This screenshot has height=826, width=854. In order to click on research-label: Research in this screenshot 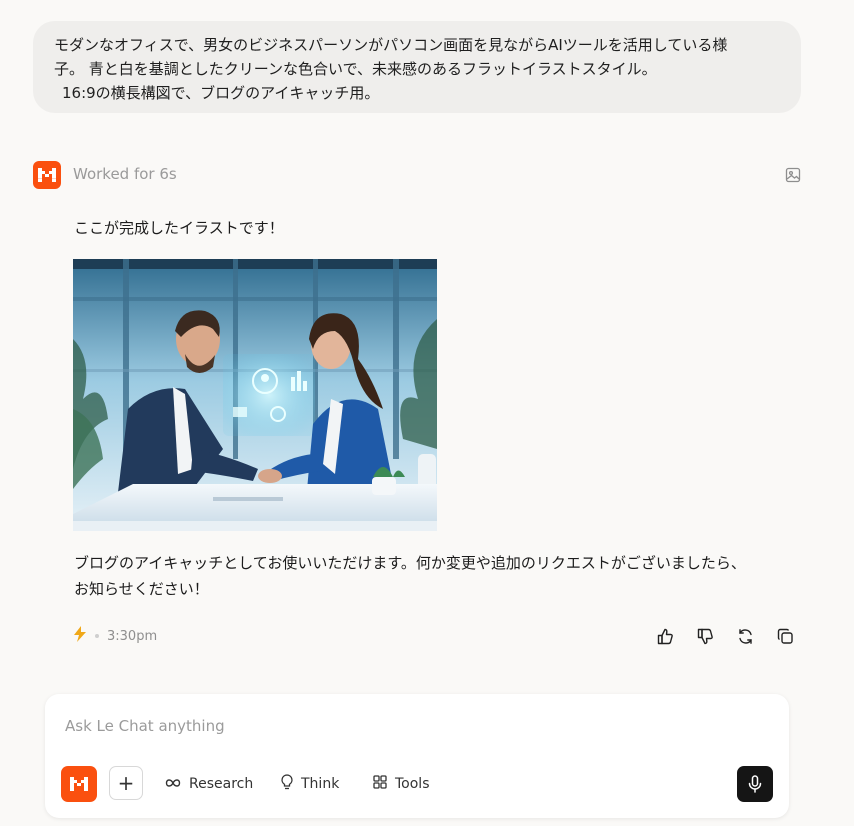, I will do `click(221, 784)`.